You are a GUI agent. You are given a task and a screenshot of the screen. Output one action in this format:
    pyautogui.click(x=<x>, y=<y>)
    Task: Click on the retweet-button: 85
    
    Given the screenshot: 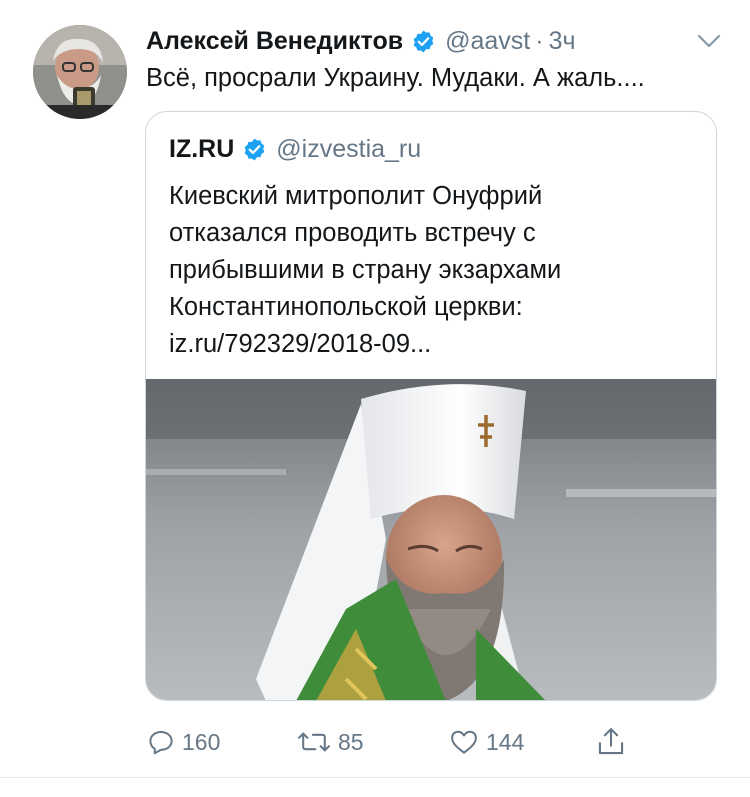 What is the action you would take?
    pyautogui.click(x=330, y=742)
    